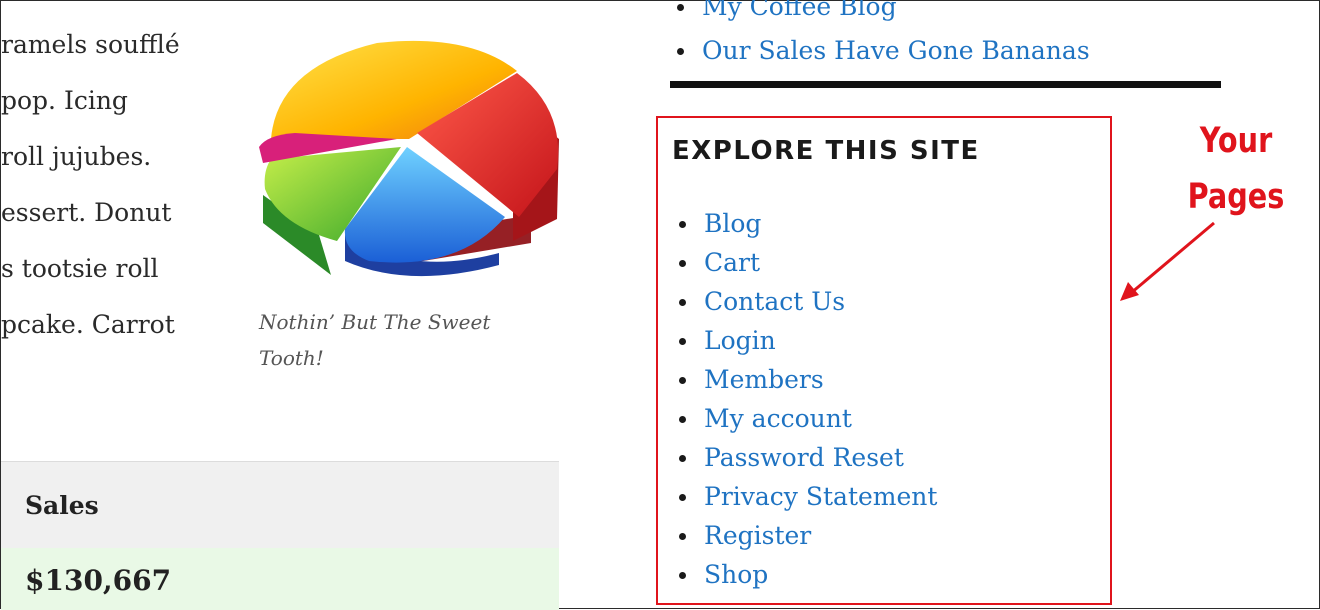  What do you see at coordinates (375, 340) in the screenshot?
I see `figure-caption: Nothin’ But The Sweet Tooth!` at bounding box center [375, 340].